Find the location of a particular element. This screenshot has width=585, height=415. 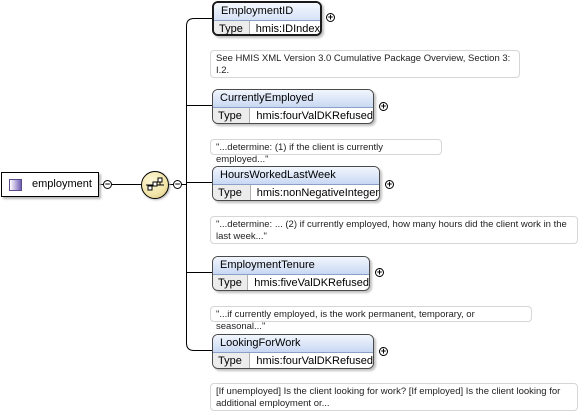

expand-toggle-employmentid: + is located at coordinates (330, 17).